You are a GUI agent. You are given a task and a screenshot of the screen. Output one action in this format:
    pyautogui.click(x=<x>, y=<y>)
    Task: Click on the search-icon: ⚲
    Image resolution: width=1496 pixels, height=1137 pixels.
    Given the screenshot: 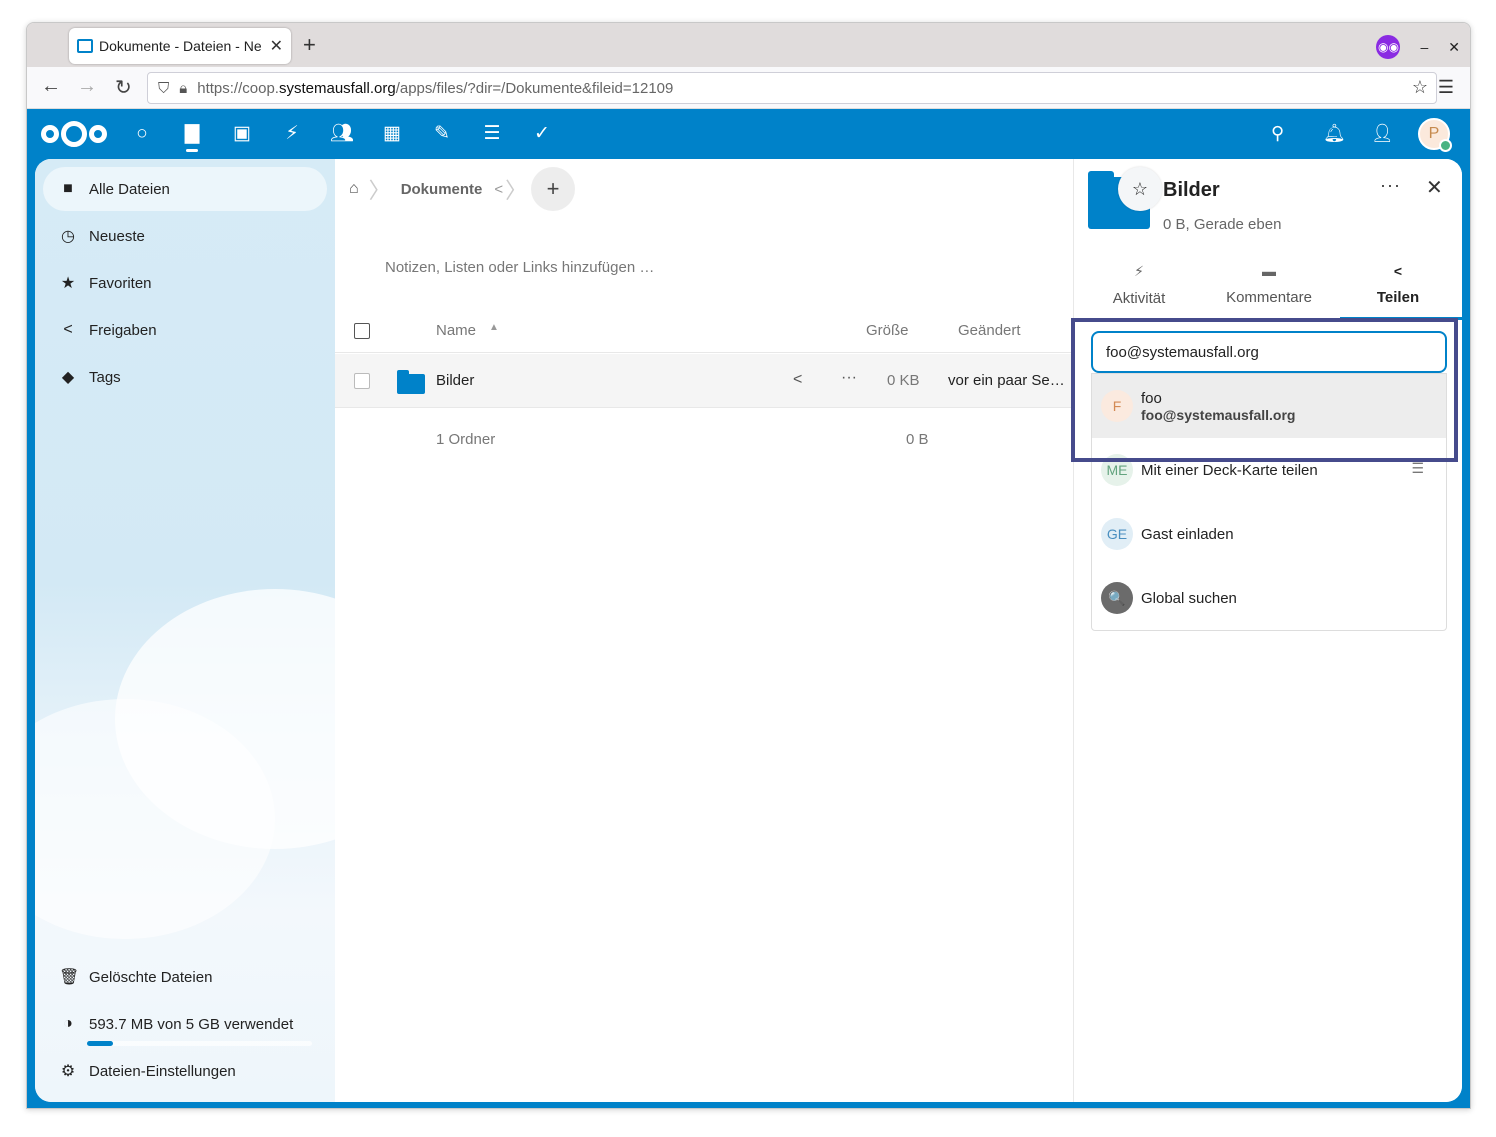 What is the action you would take?
    pyautogui.click(x=1277, y=133)
    